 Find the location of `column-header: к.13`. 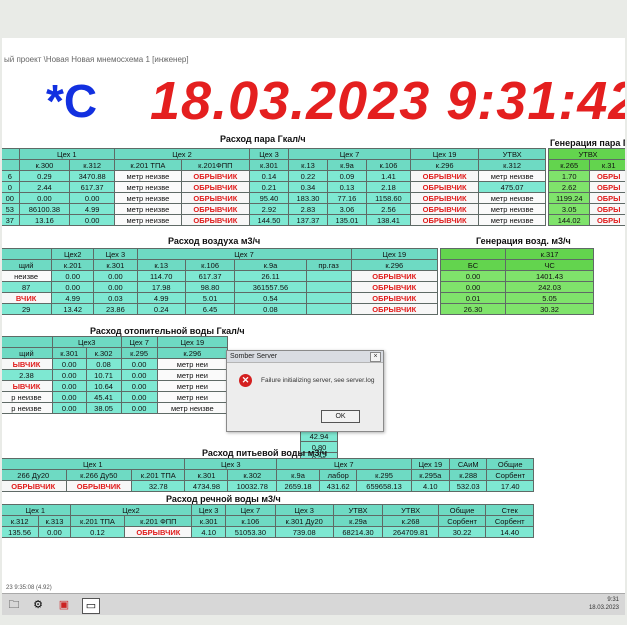

column-header: к.13 is located at coordinates (161, 265).